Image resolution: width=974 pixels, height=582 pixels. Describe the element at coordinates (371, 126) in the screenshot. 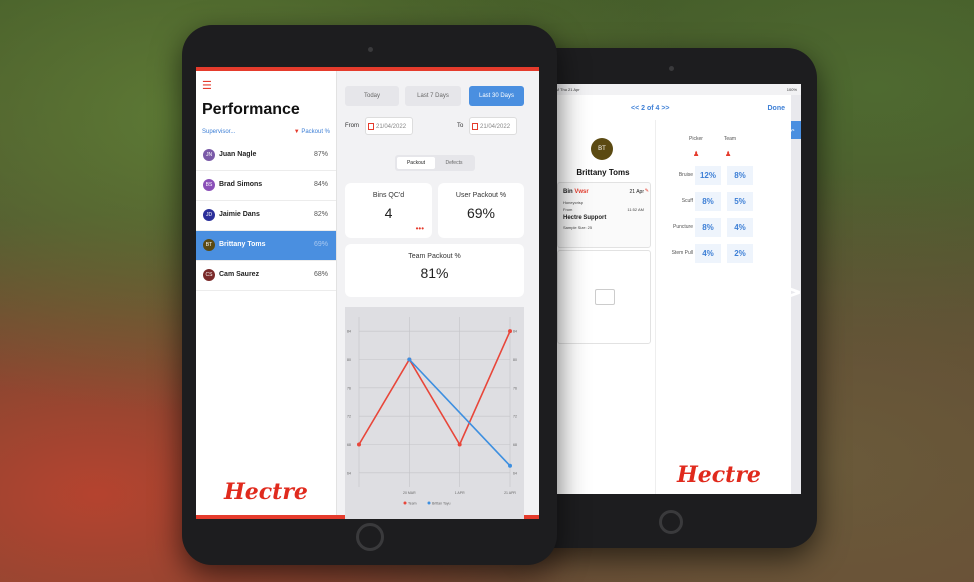

I see `calendar-icon` at that location.